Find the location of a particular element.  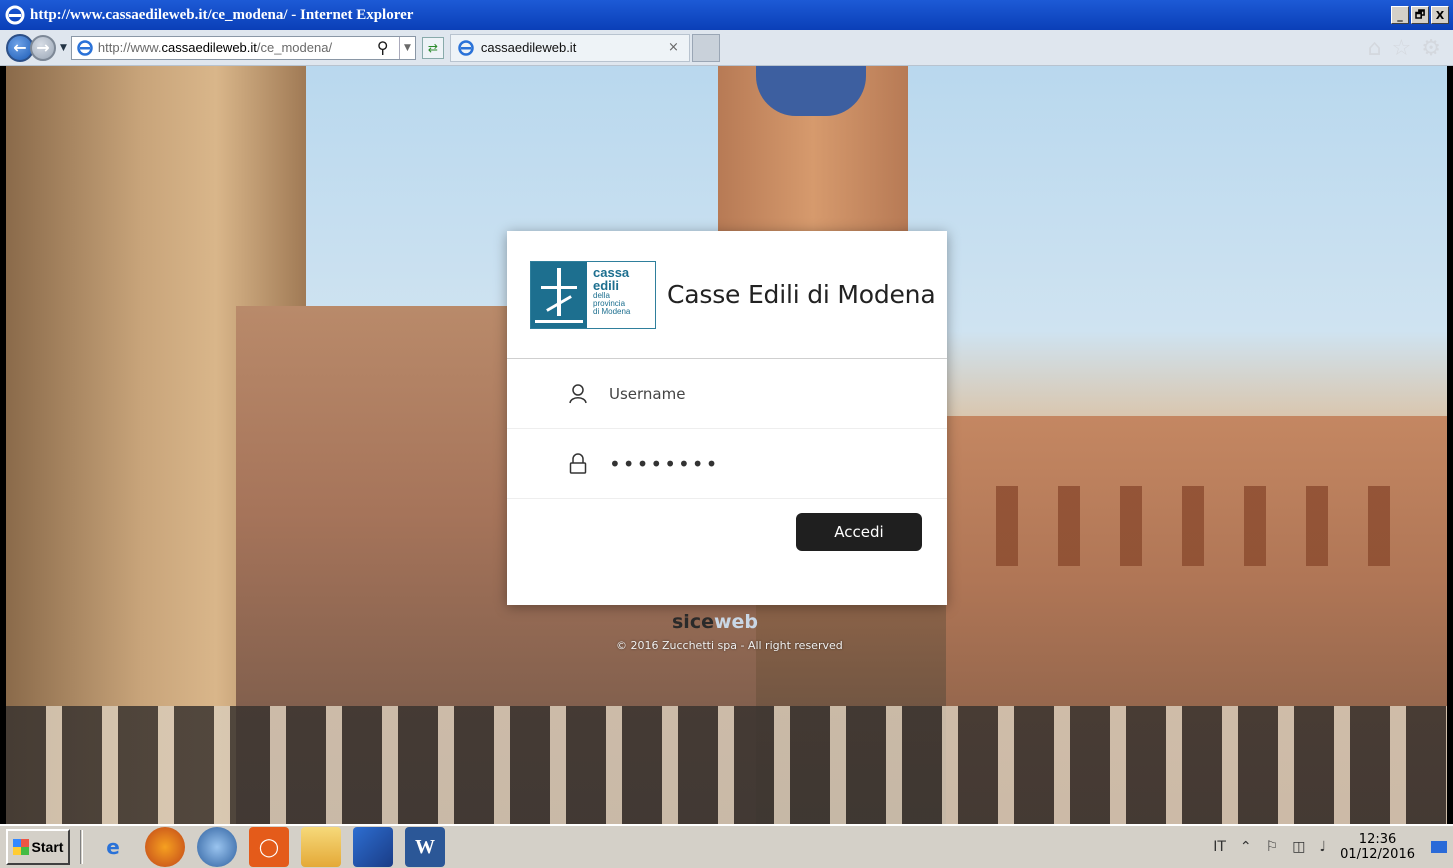

history-dropdown-icon: ▼ is located at coordinates (63, 48).